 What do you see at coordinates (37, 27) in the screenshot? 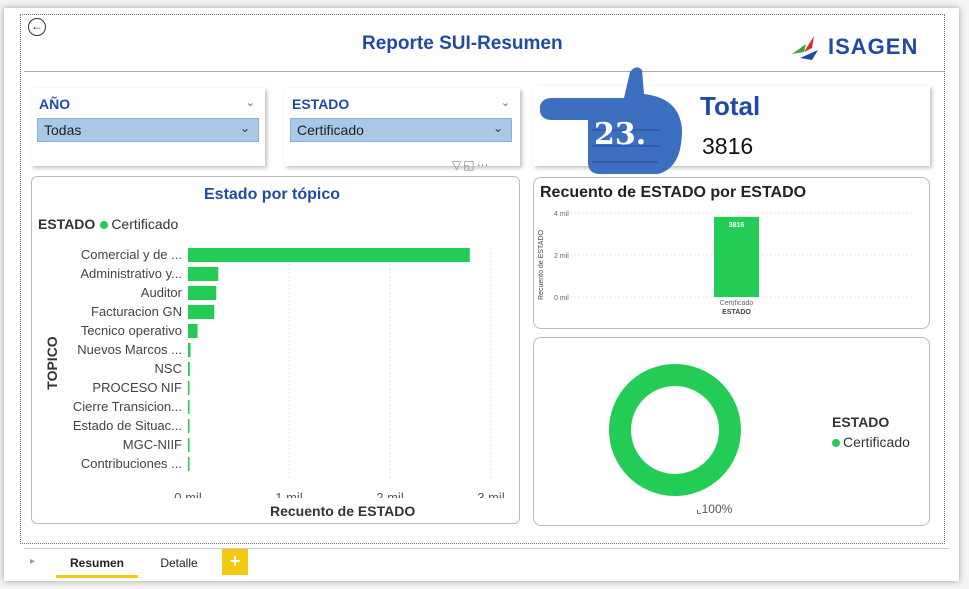
I see `back-arrow-circle-icon: ←` at bounding box center [37, 27].